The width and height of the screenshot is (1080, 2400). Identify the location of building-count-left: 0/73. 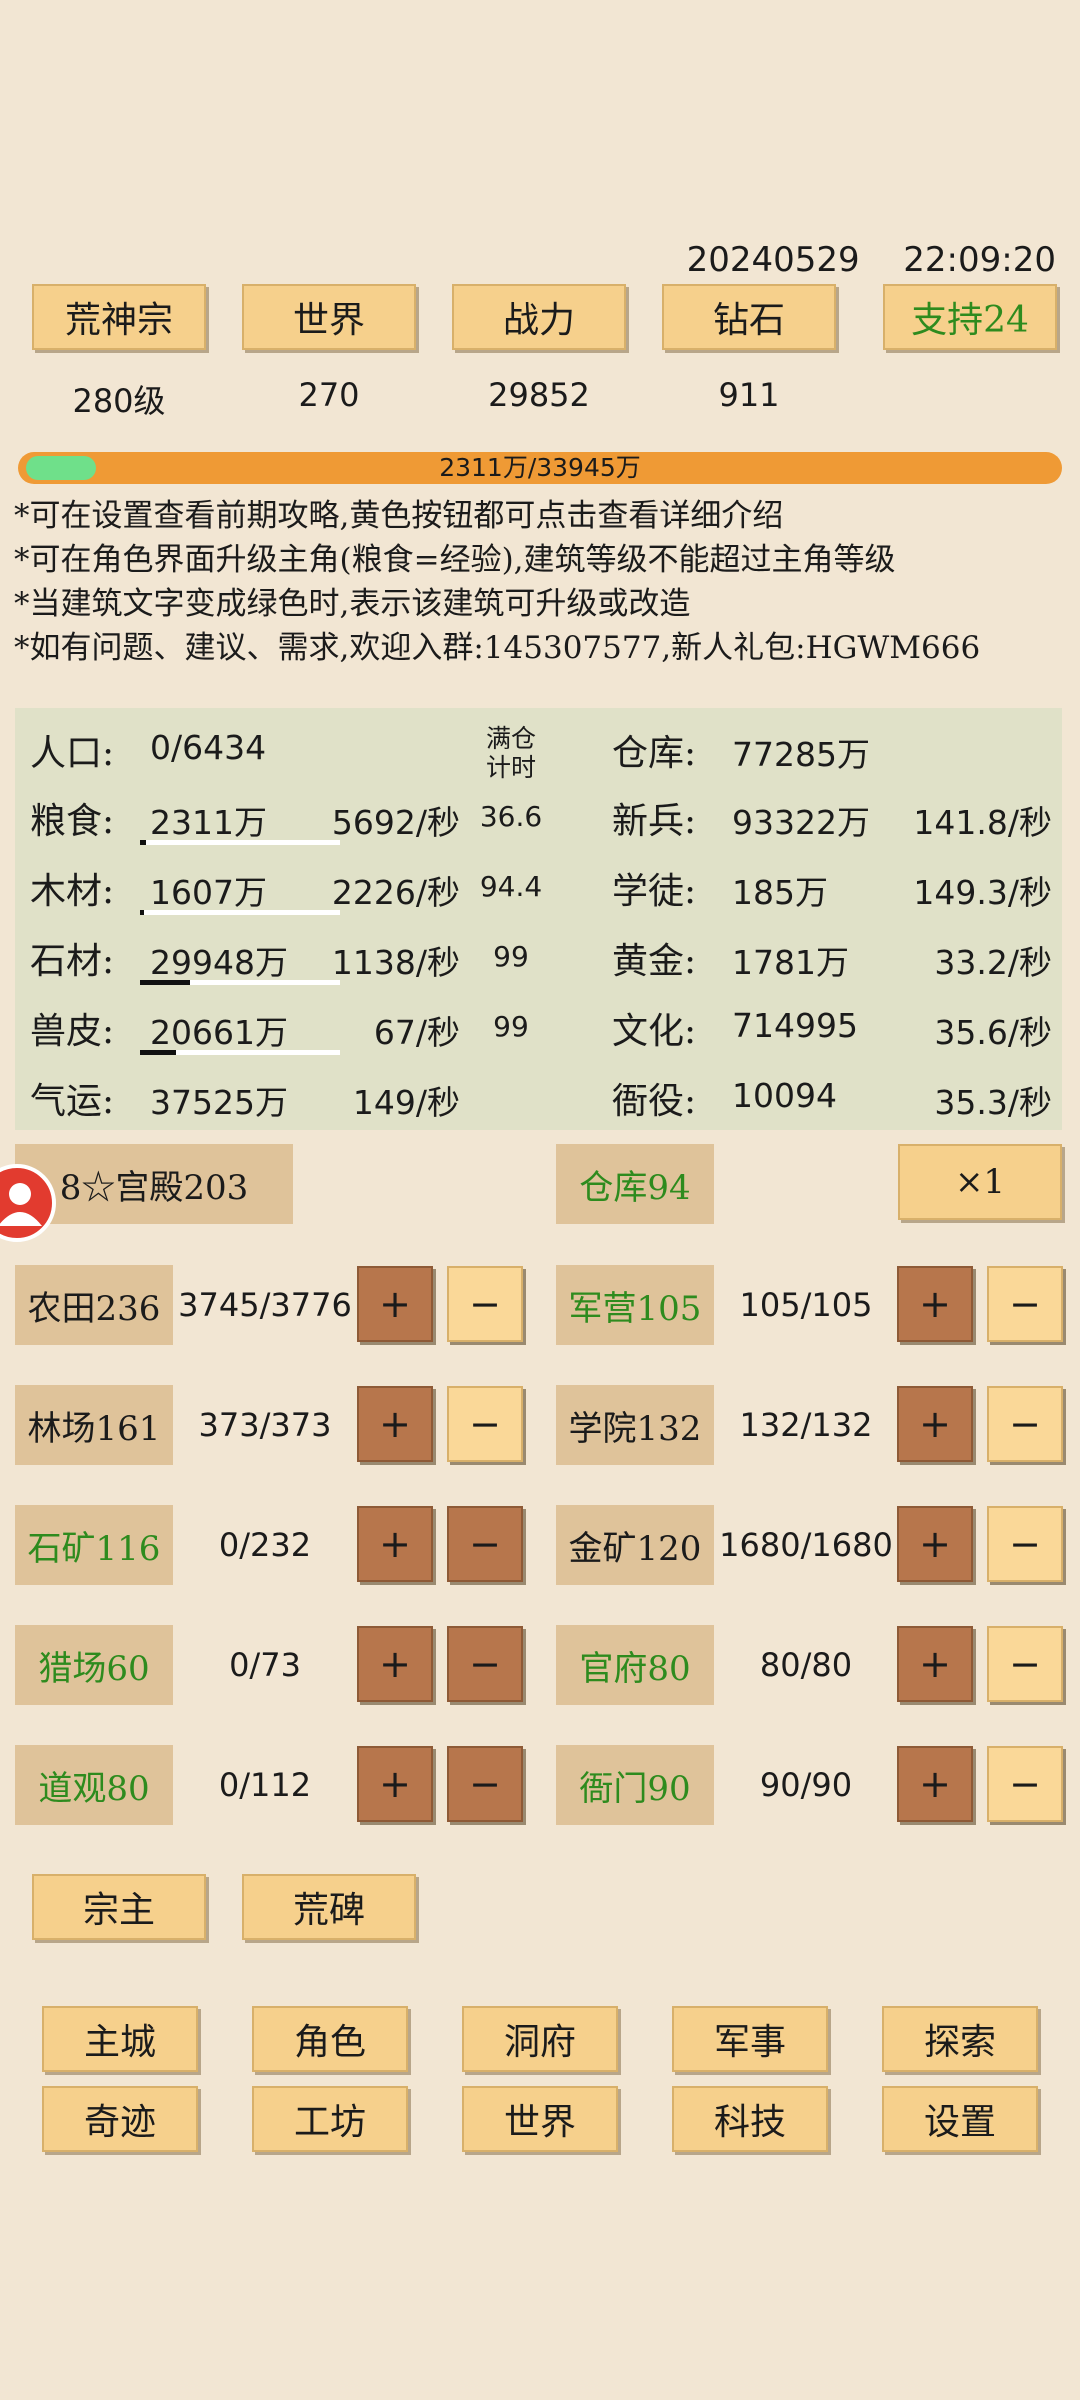
(265, 1665).